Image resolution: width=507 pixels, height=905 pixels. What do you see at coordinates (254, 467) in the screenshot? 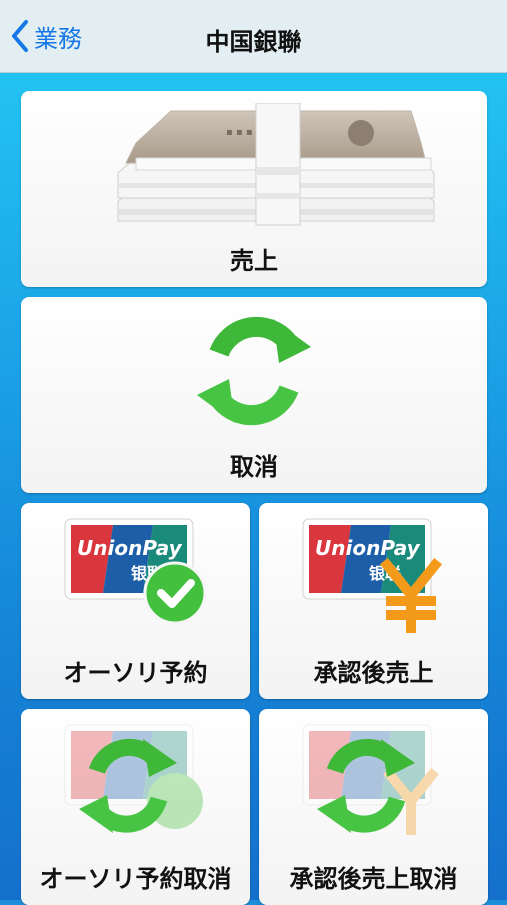
I see `cancel-label: 取消` at bounding box center [254, 467].